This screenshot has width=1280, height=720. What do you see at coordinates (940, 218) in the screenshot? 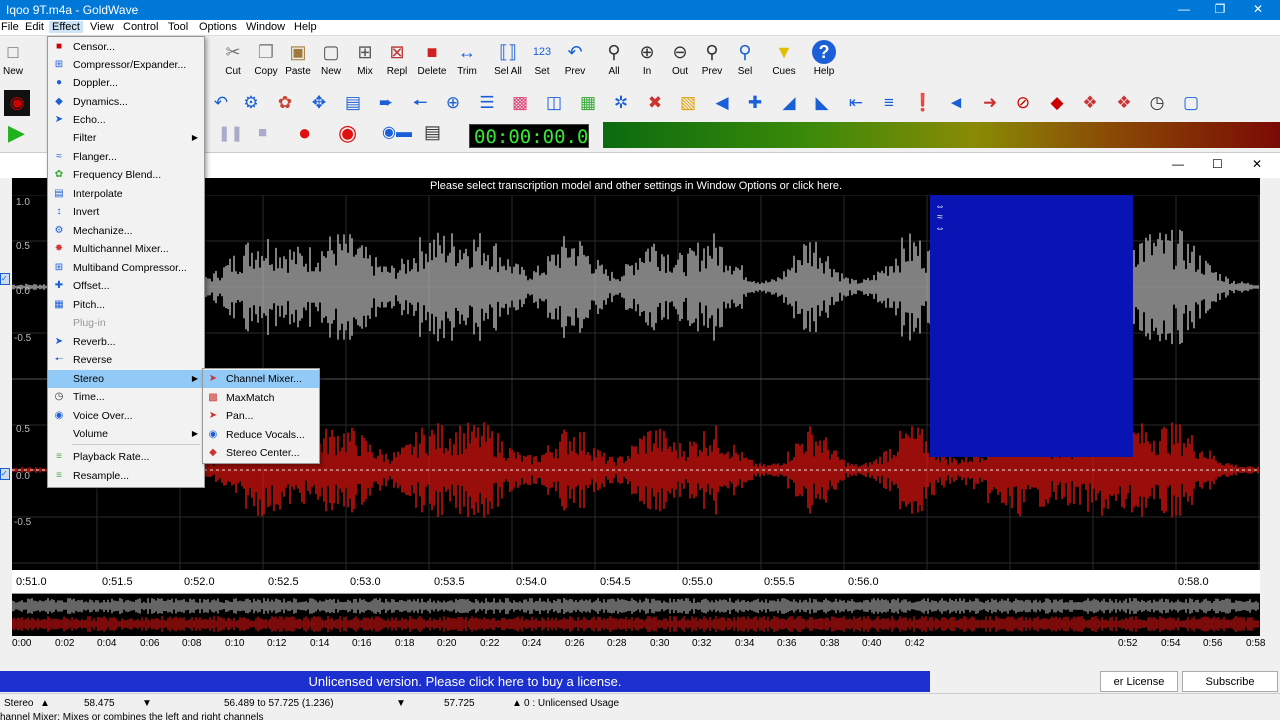
I see `selection-handle-icon: ⇔ ≈ ⇔` at bounding box center [940, 218].